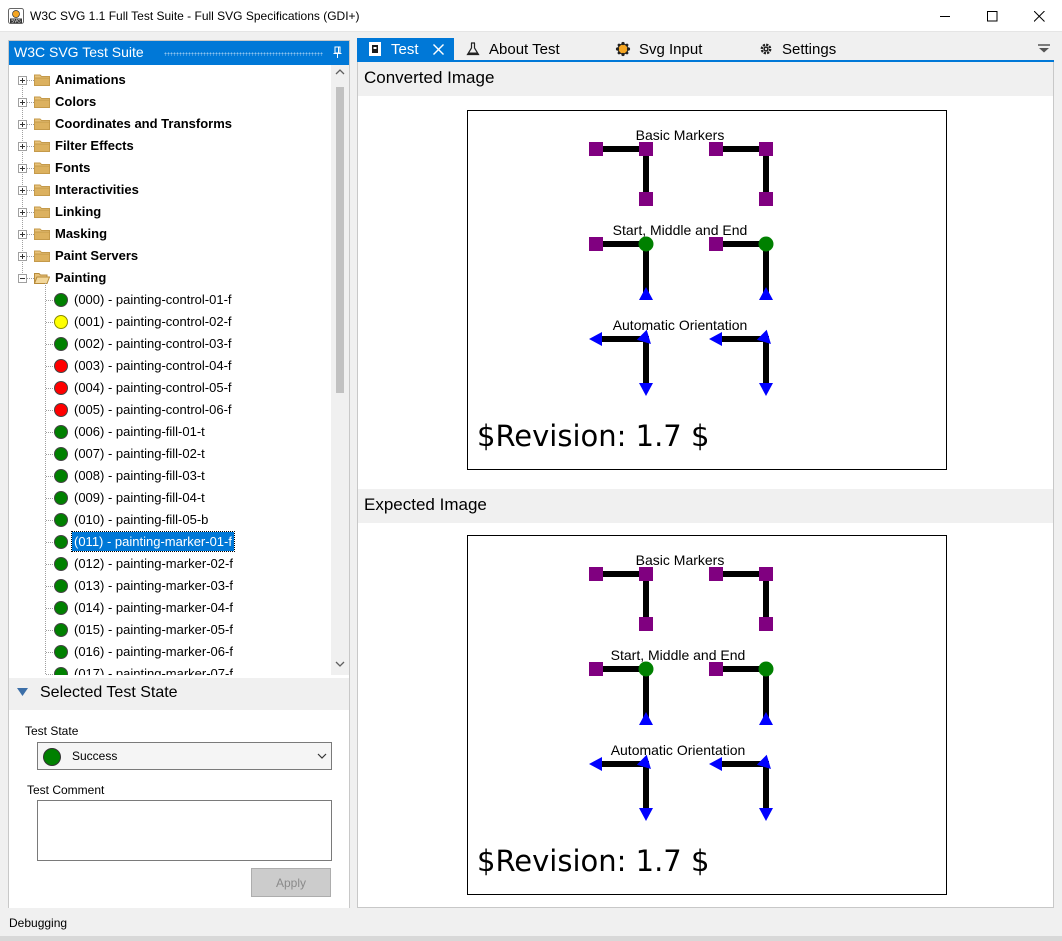  I want to click on app-icon: SVG, so click(16, 16).